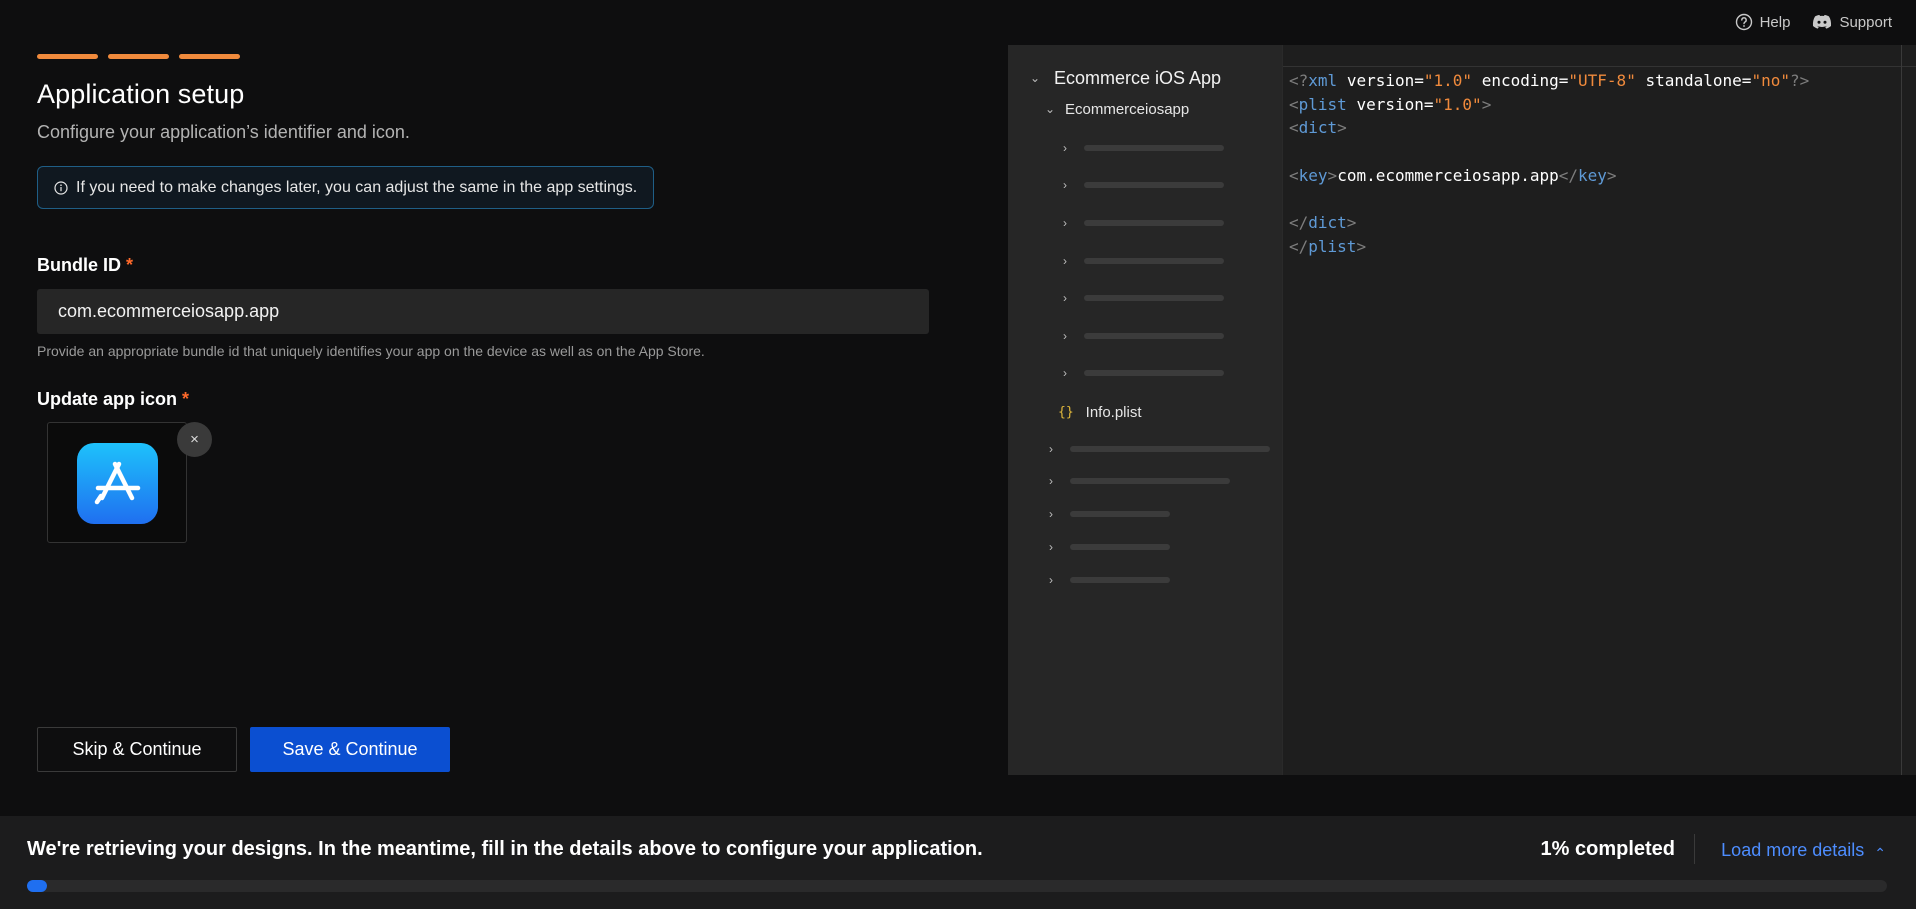 This screenshot has height=909, width=1916. I want to click on step-indicator, so click(483, 56).